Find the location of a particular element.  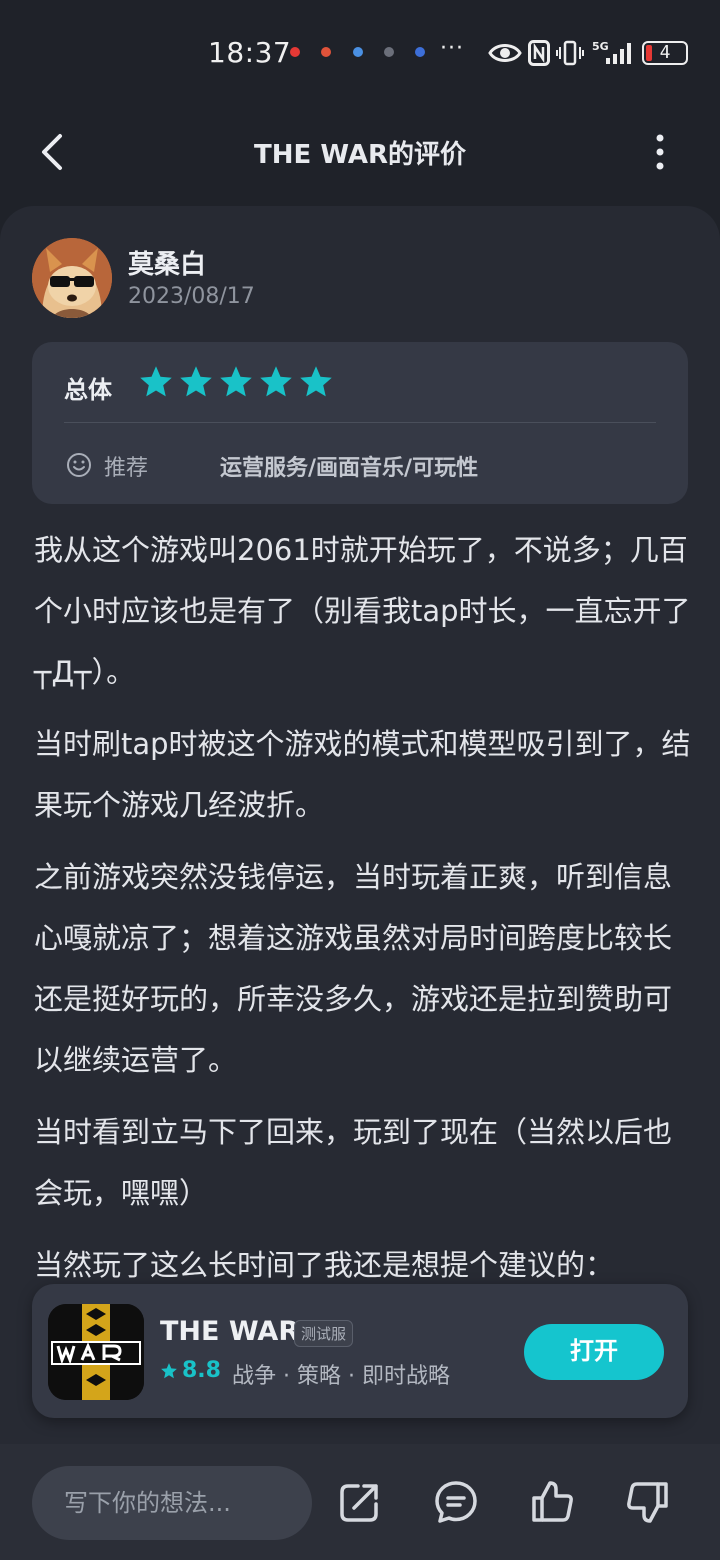

comment-icon is located at coordinates (456, 1502).